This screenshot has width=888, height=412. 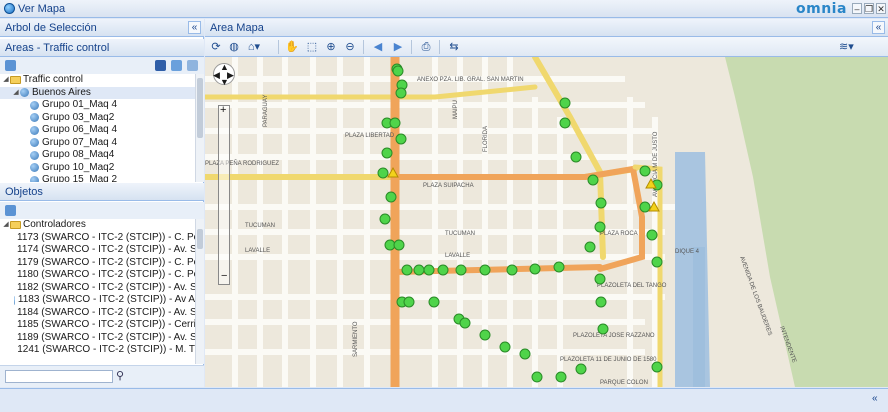 I want to click on controller-list-item: 1179 (SWARCO - ITC-2 (STCIP)) - C. Pe, so click(x=97, y=263).